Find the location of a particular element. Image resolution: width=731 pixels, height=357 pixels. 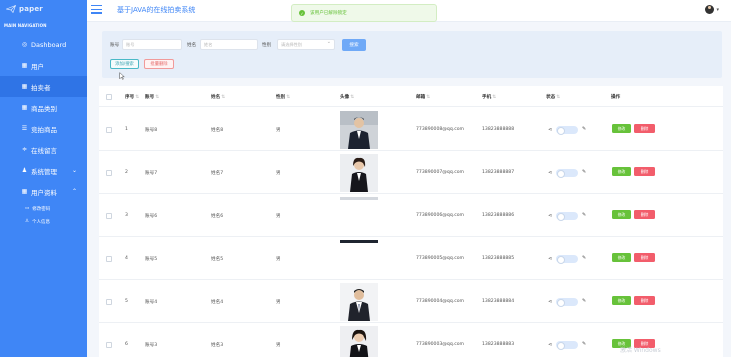

topbar: 基于JAVA的在线拍卖系统 ✓ 该用户已解除锁定 ▾ is located at coordinates (409, 11).